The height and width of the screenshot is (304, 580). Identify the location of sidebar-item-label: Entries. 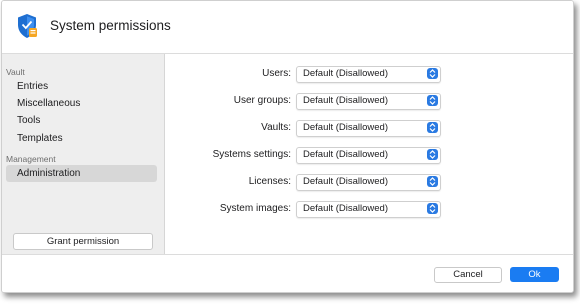
(33, 86).